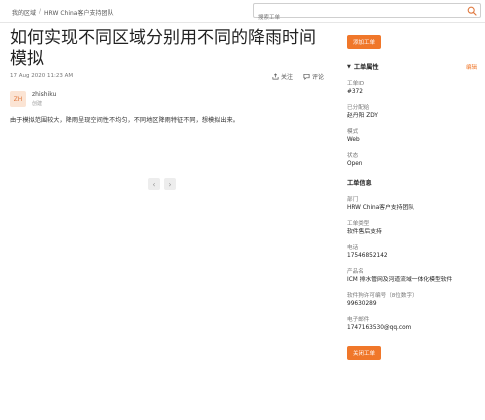 This screenshot has height=420, width=485. I want to click on edit-link: 编辑, so click(471, 67).